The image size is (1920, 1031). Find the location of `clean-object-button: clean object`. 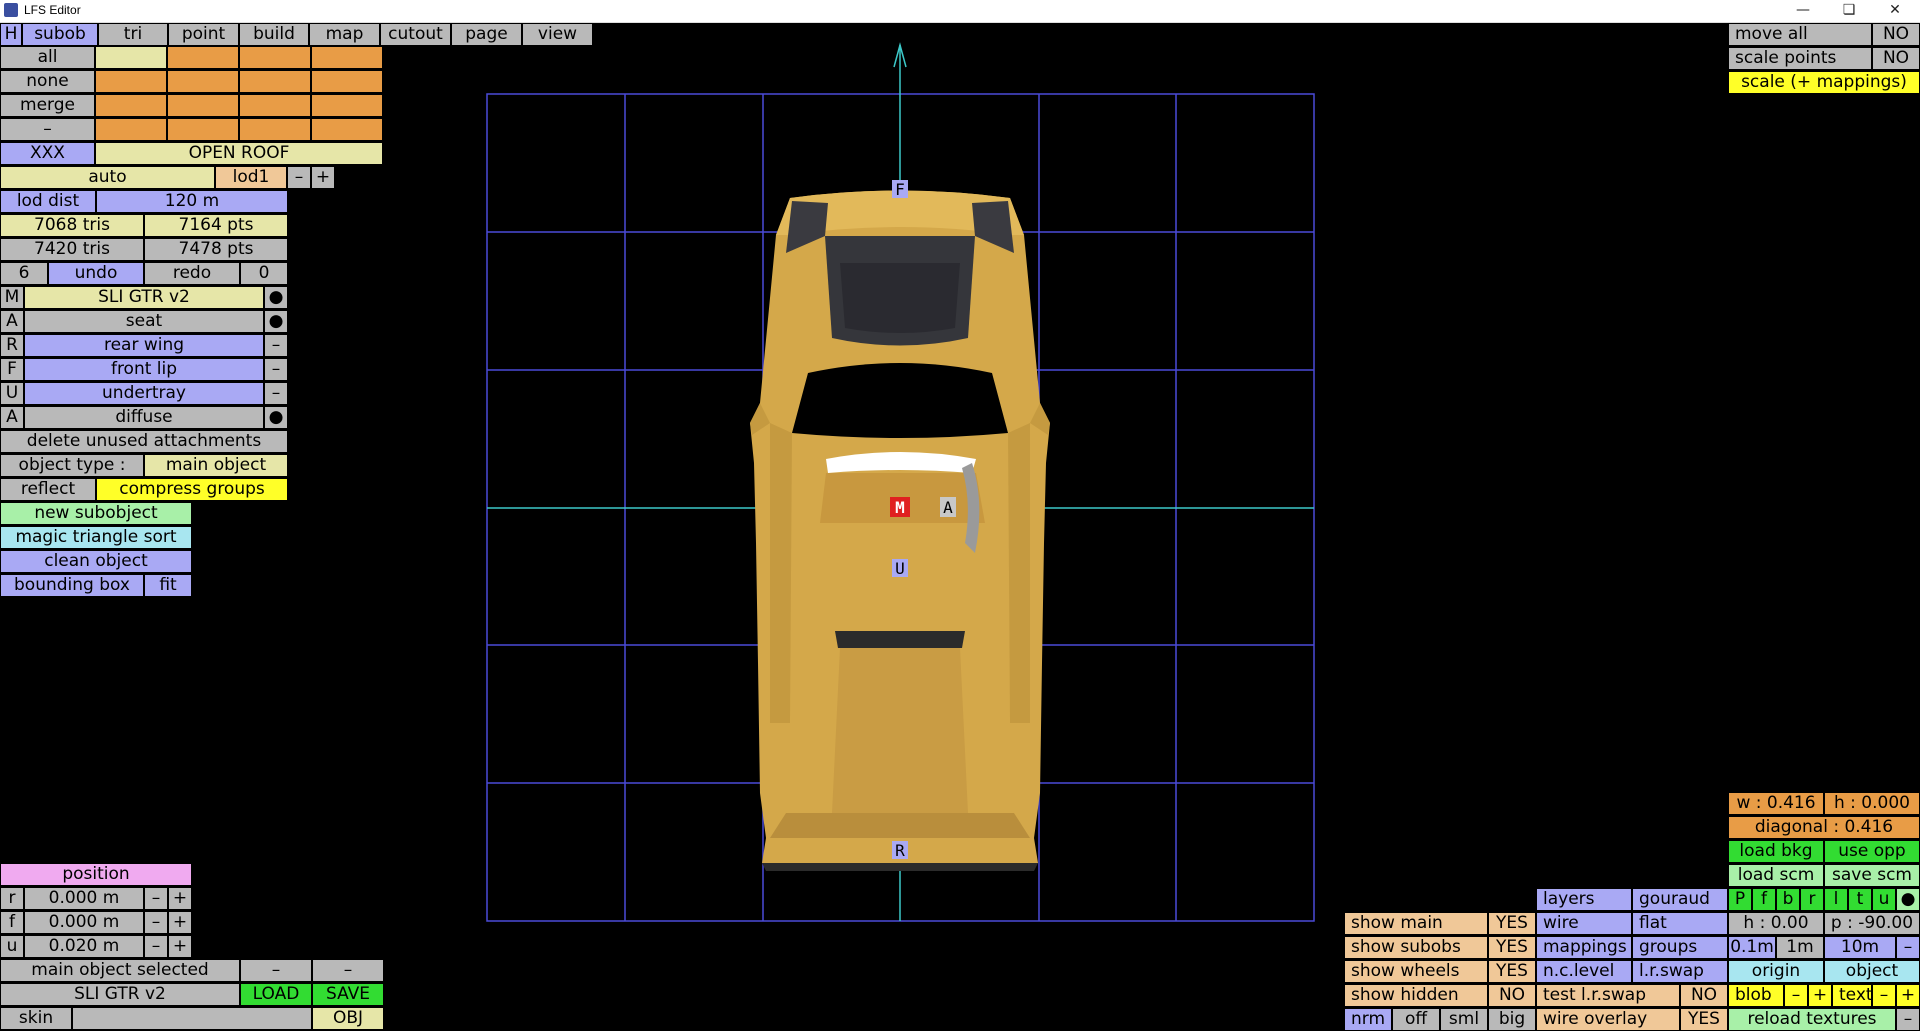

clean-object-button: clean object is located at coordinates (96, 561).